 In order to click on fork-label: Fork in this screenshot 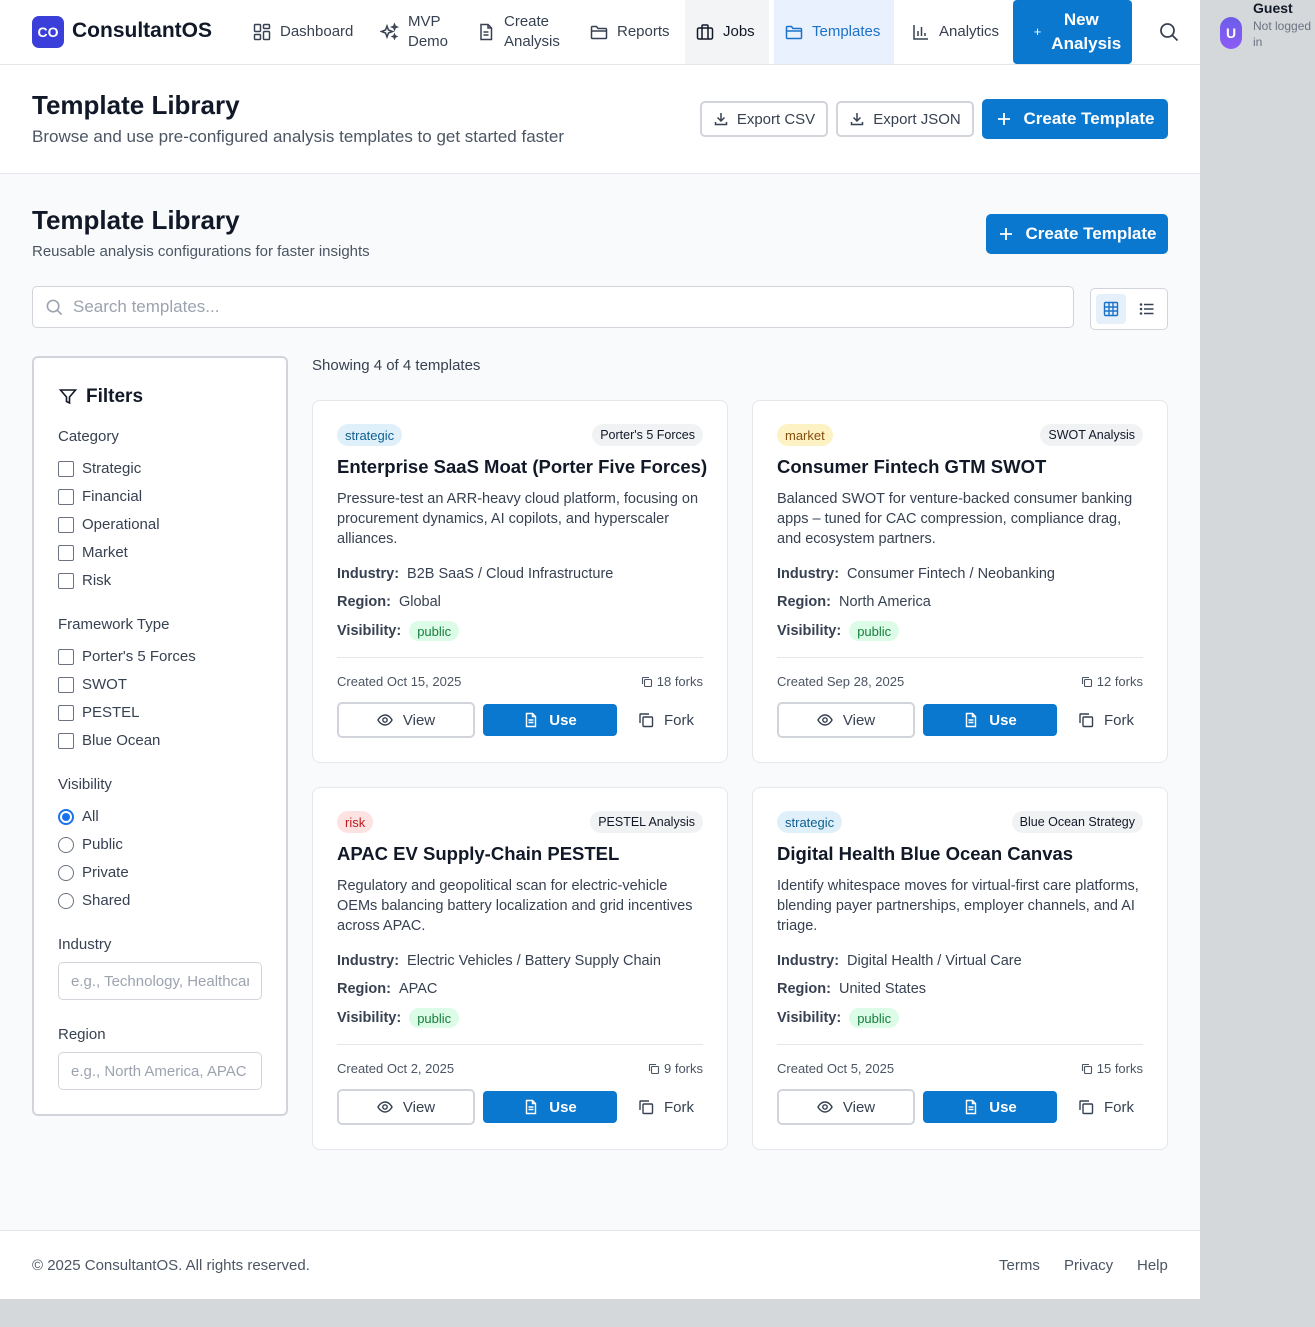, I will do `click(679, 720)`.